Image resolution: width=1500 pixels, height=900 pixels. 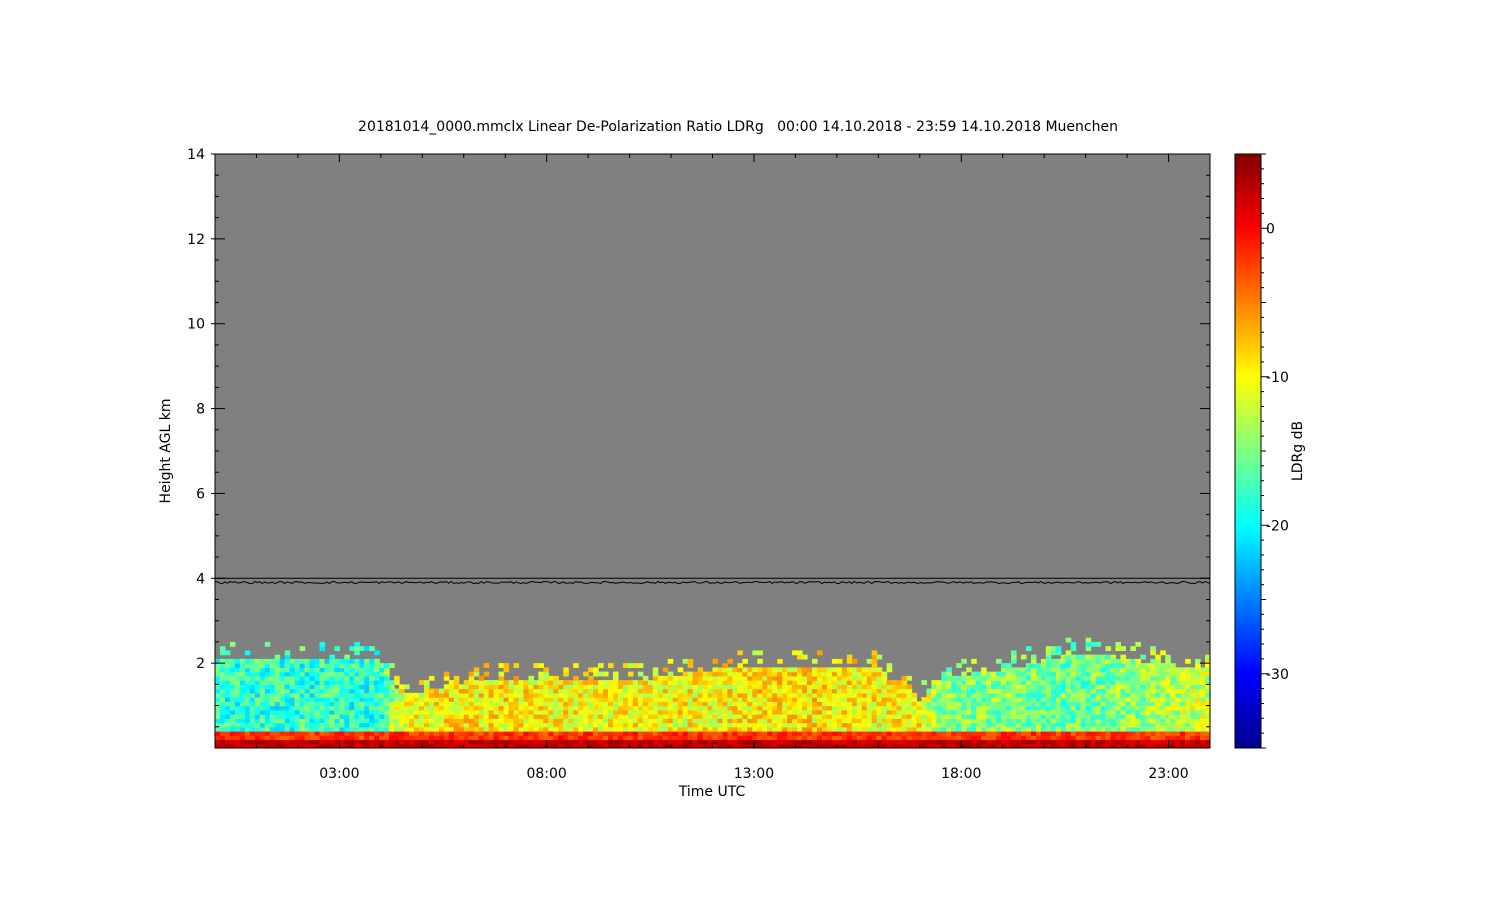 What do you see at coordinates (1277, 378) in the screenshot?
I see `colorbar-tick-label: -10` at bounding box center [1277, 378].